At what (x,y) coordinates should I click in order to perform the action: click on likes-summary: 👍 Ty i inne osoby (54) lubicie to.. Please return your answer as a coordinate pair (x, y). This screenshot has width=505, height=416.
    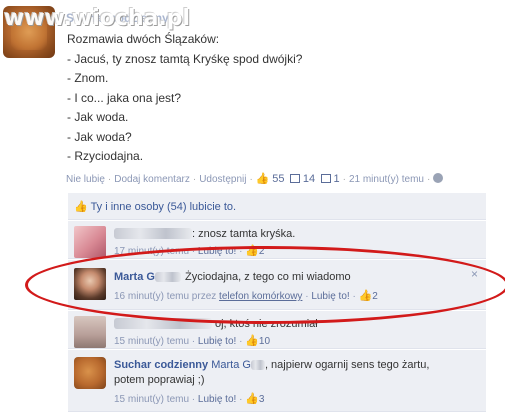
    Looking at the image, I should click on (277, 206).